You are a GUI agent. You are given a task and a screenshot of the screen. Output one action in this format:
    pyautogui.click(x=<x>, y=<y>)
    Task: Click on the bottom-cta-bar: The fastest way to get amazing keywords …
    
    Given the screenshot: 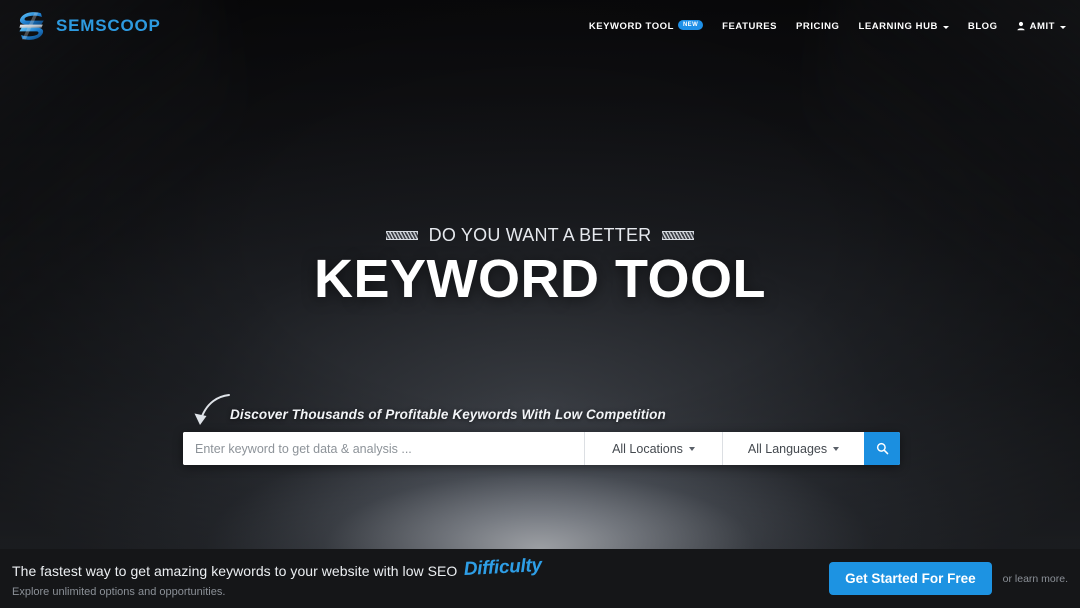 What is the action you would take?
    pyautogui.click(x=540, y=578)
    